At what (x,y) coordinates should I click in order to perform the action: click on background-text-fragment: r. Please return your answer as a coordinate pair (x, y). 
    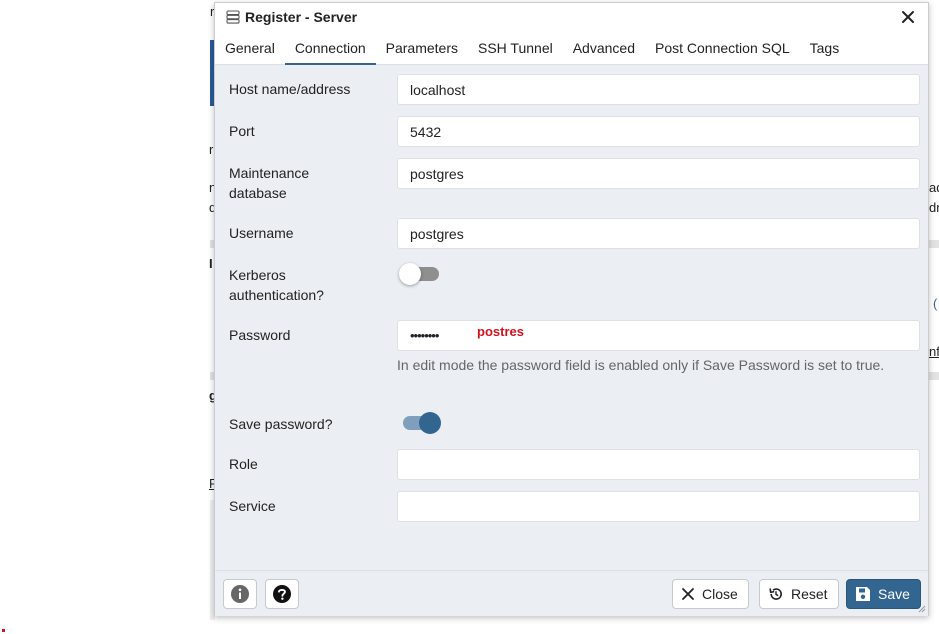
    Looking at the image, I should click on (211, 149).